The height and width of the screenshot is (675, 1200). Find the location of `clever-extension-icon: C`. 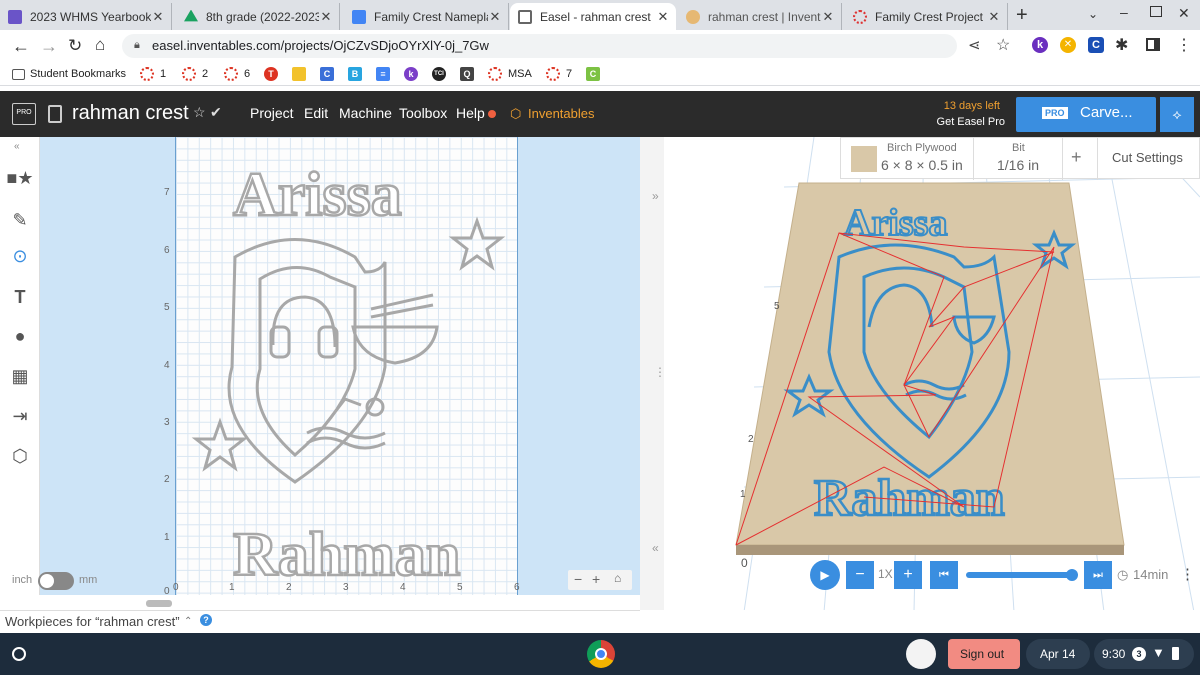

clever-extension-icon: C is located at coordinates (1096, 45).